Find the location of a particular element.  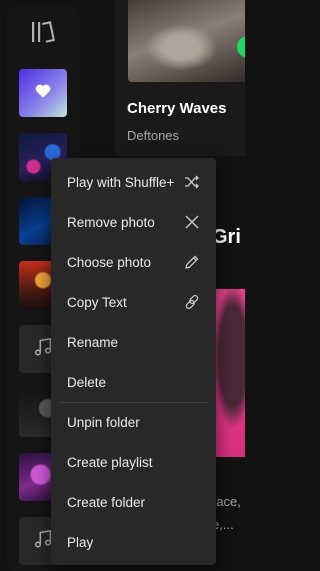

menu-item-label: Play is located at coordinates (80, 542).